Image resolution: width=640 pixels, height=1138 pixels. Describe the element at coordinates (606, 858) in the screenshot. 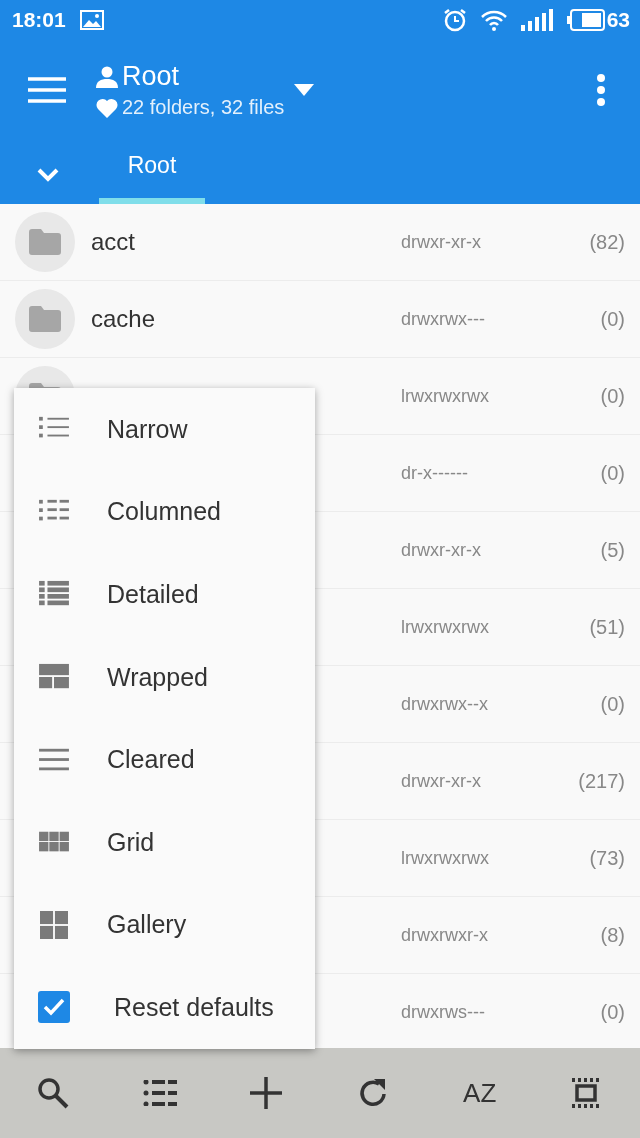

I see `item-count: (73)` at that location.